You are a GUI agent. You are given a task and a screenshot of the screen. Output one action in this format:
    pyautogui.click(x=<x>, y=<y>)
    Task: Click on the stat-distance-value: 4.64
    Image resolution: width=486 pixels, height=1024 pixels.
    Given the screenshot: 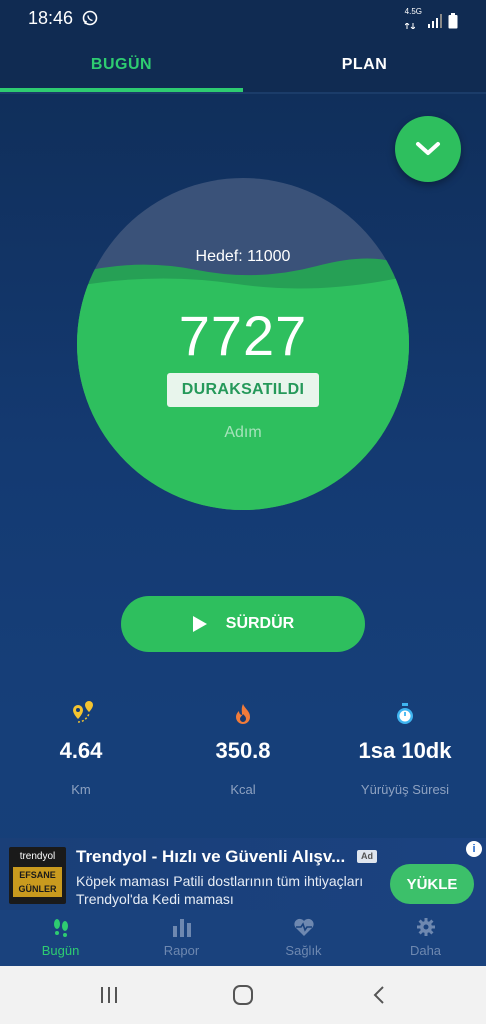 What is the action you would take?
    pyautogui.click(x=81, y=750)
    